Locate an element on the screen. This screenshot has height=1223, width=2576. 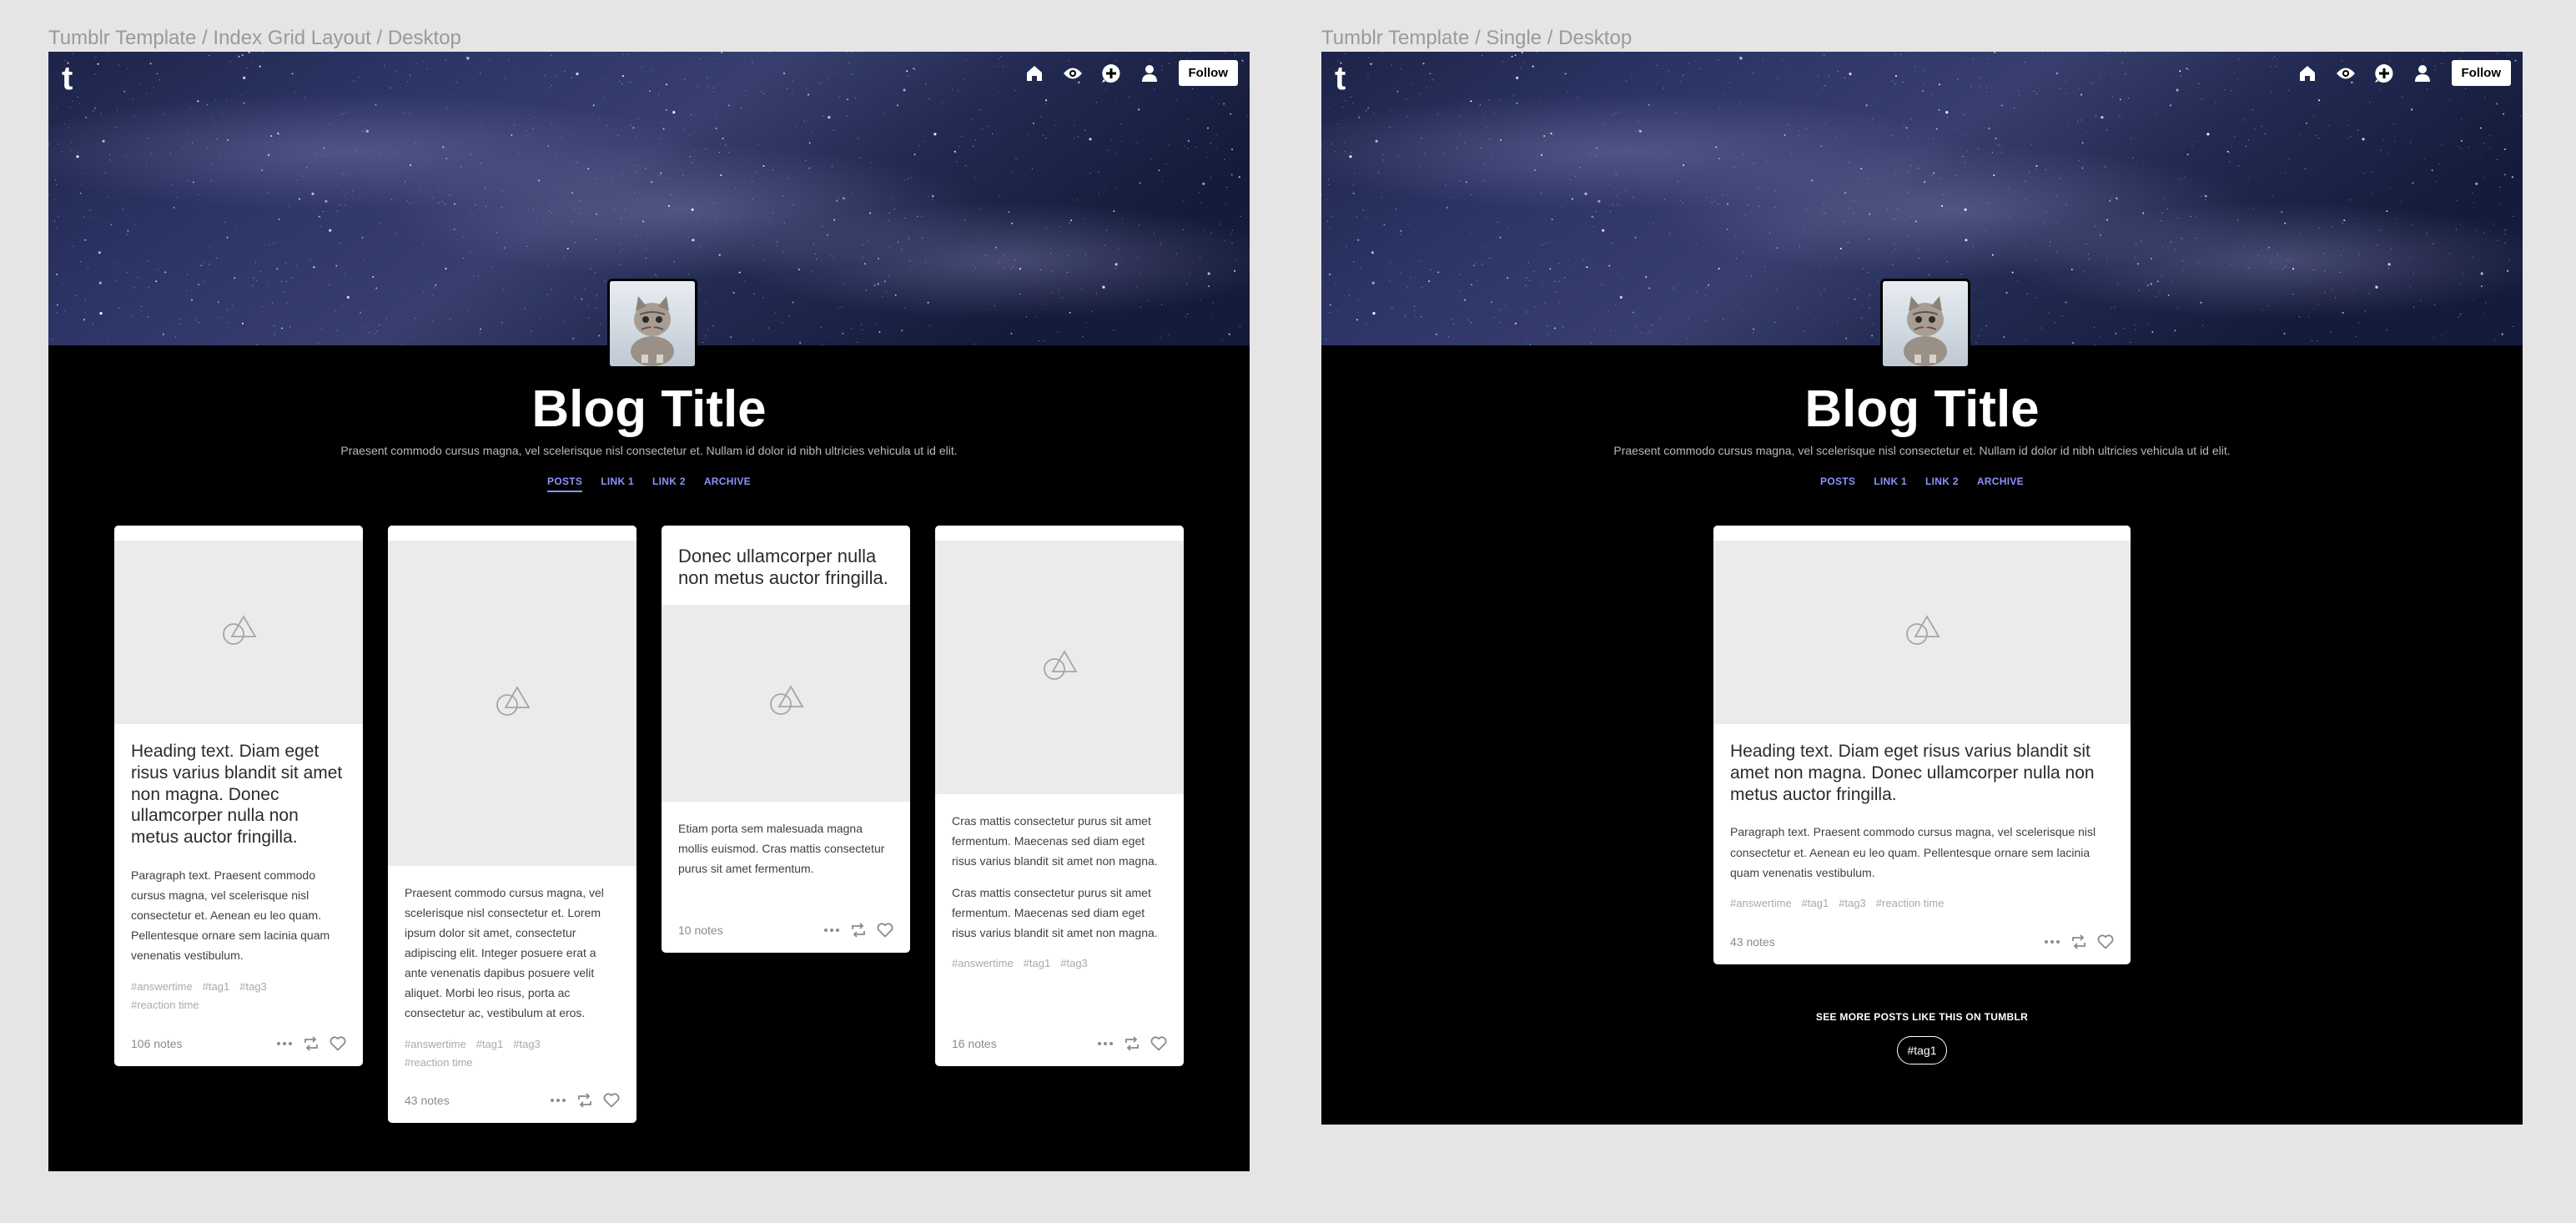
post-tags: #answertime #tag1 #tag3 is located at coordinates (1059, 964).